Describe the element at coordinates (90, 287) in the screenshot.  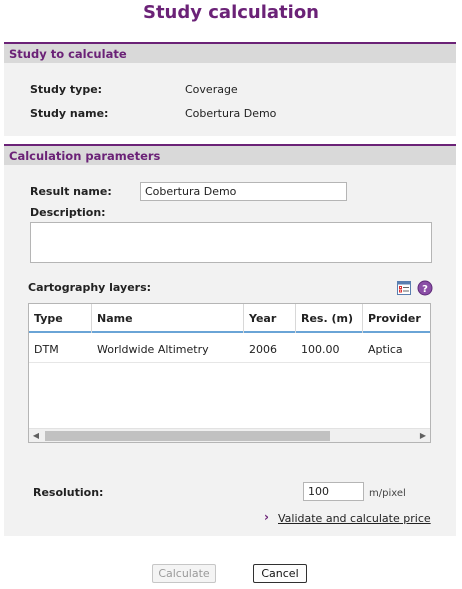
I see `cartography-layers-label: Cartography layers:` at that location.